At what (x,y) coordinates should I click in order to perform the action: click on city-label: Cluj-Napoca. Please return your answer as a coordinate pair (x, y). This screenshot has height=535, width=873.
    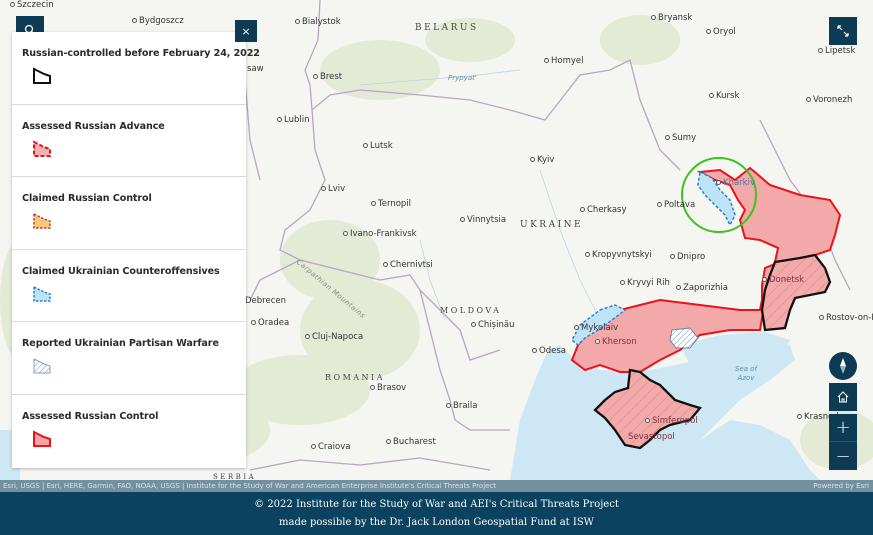
    Looking at the image, I should click on (334, 337).